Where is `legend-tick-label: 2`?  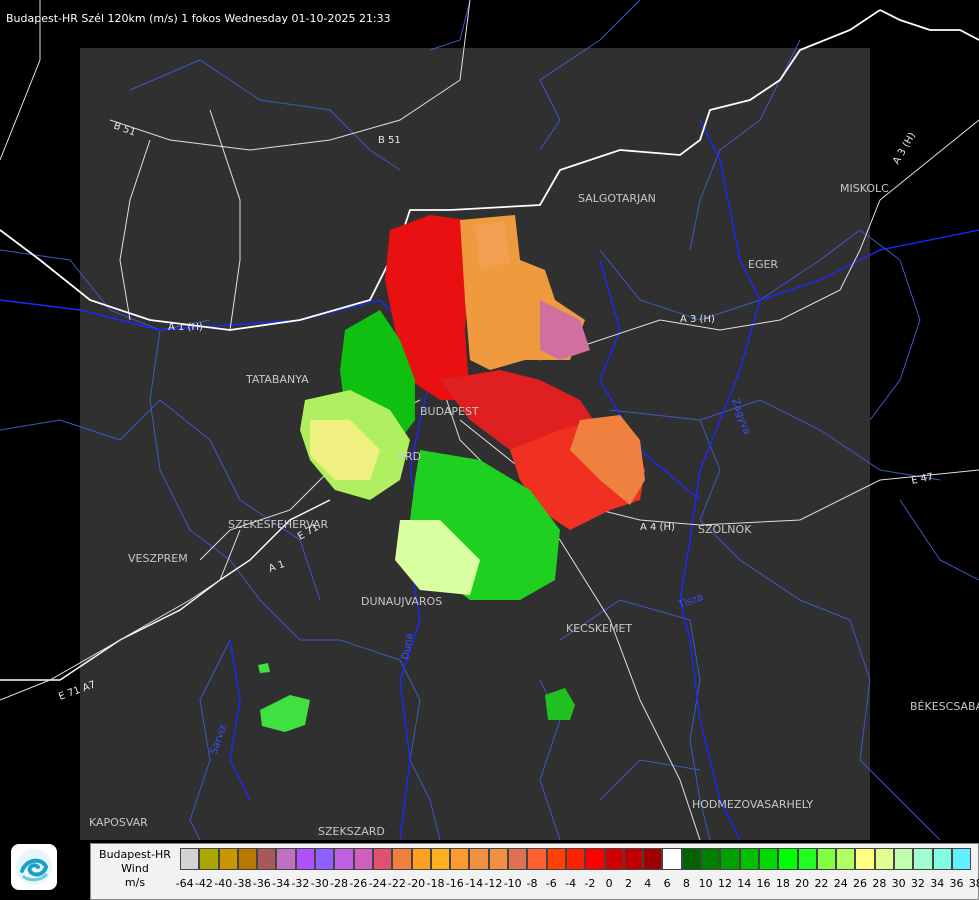
legend-tick-label: 2 is located at coordinates (628, 883).